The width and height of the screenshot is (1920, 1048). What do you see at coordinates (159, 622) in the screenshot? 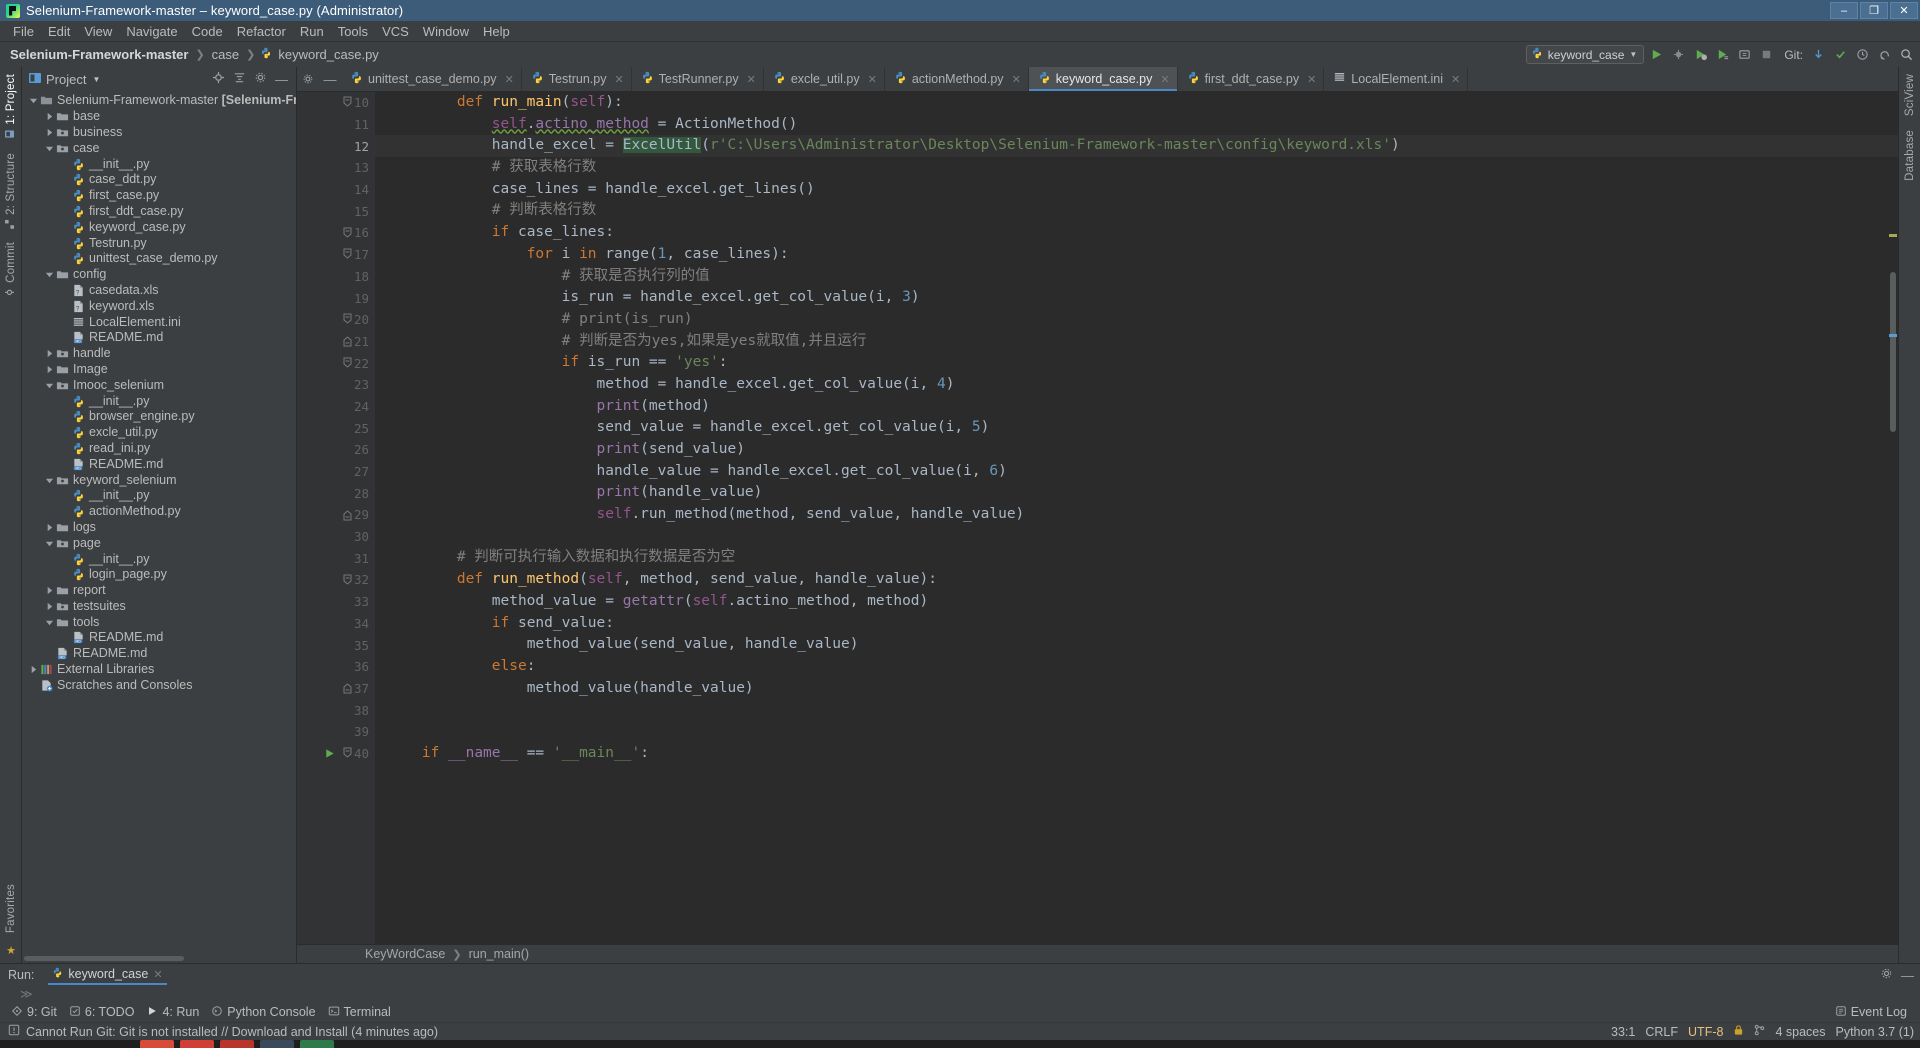
I see `tree-node: tools` at bounding box center [159, 622].